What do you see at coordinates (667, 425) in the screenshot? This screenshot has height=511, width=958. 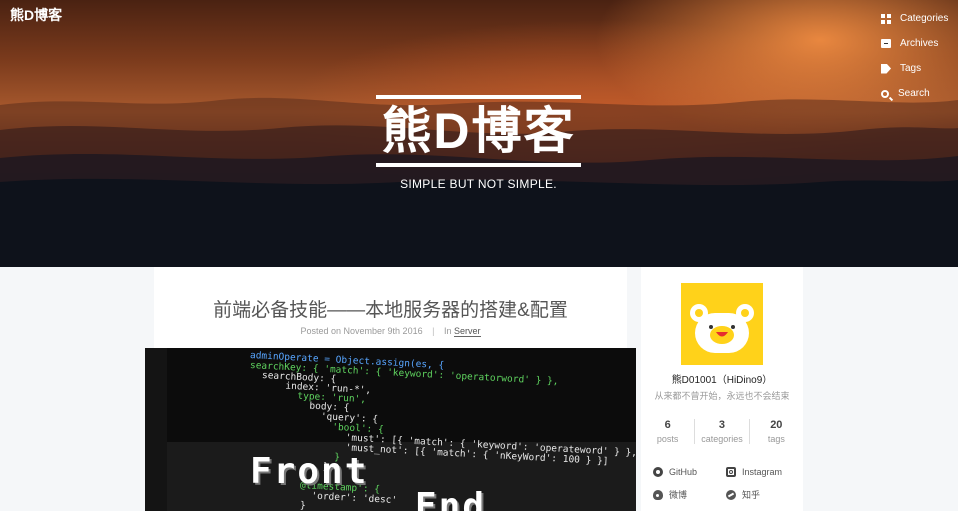 I see `stat-count: 6` at bounding box center [667, 425].